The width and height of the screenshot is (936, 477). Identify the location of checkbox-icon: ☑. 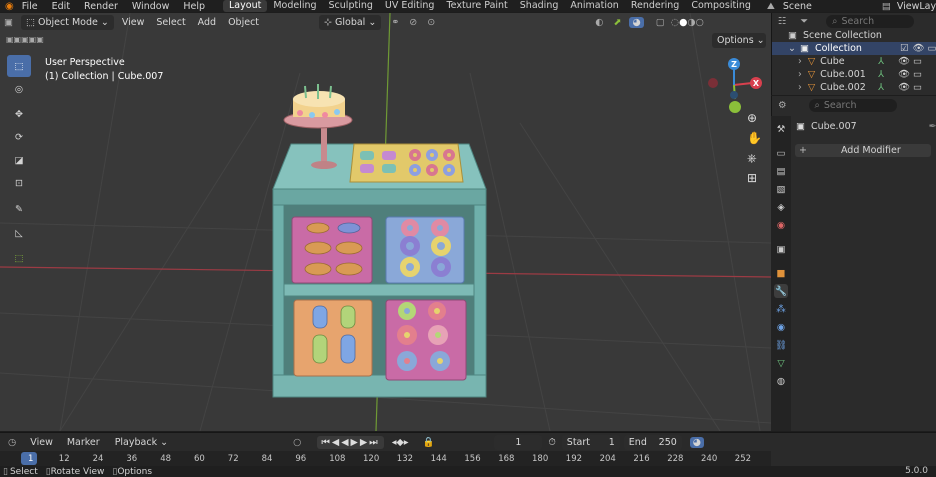
(904, 48).